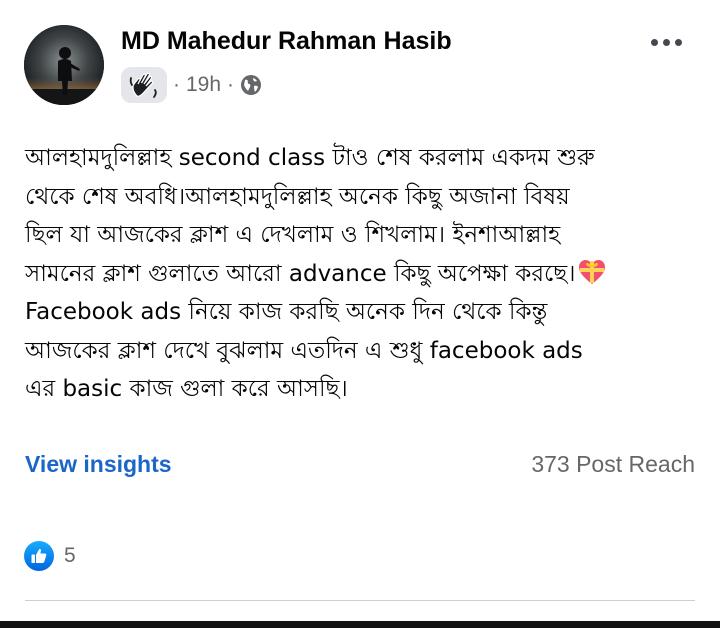 Image resolution: width=720 pixels, height=628 pixels. I want to click on post-text-line: এর basic কাজ গুলা করে আসছি।, so click(186, 389).